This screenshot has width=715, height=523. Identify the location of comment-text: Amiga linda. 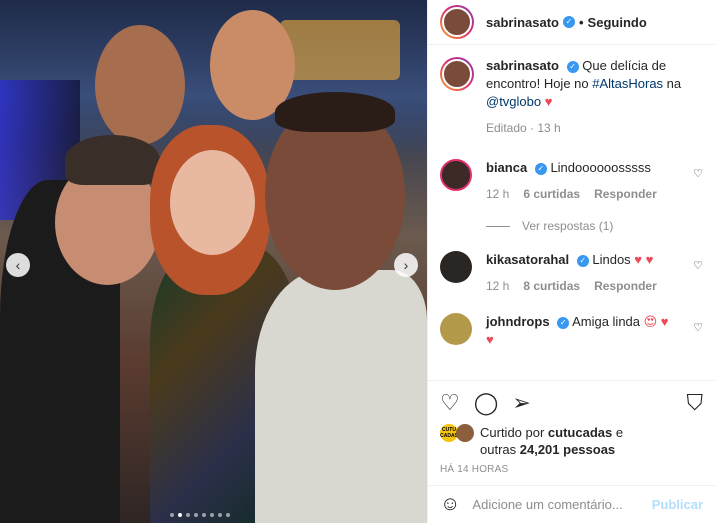
(606, 321).